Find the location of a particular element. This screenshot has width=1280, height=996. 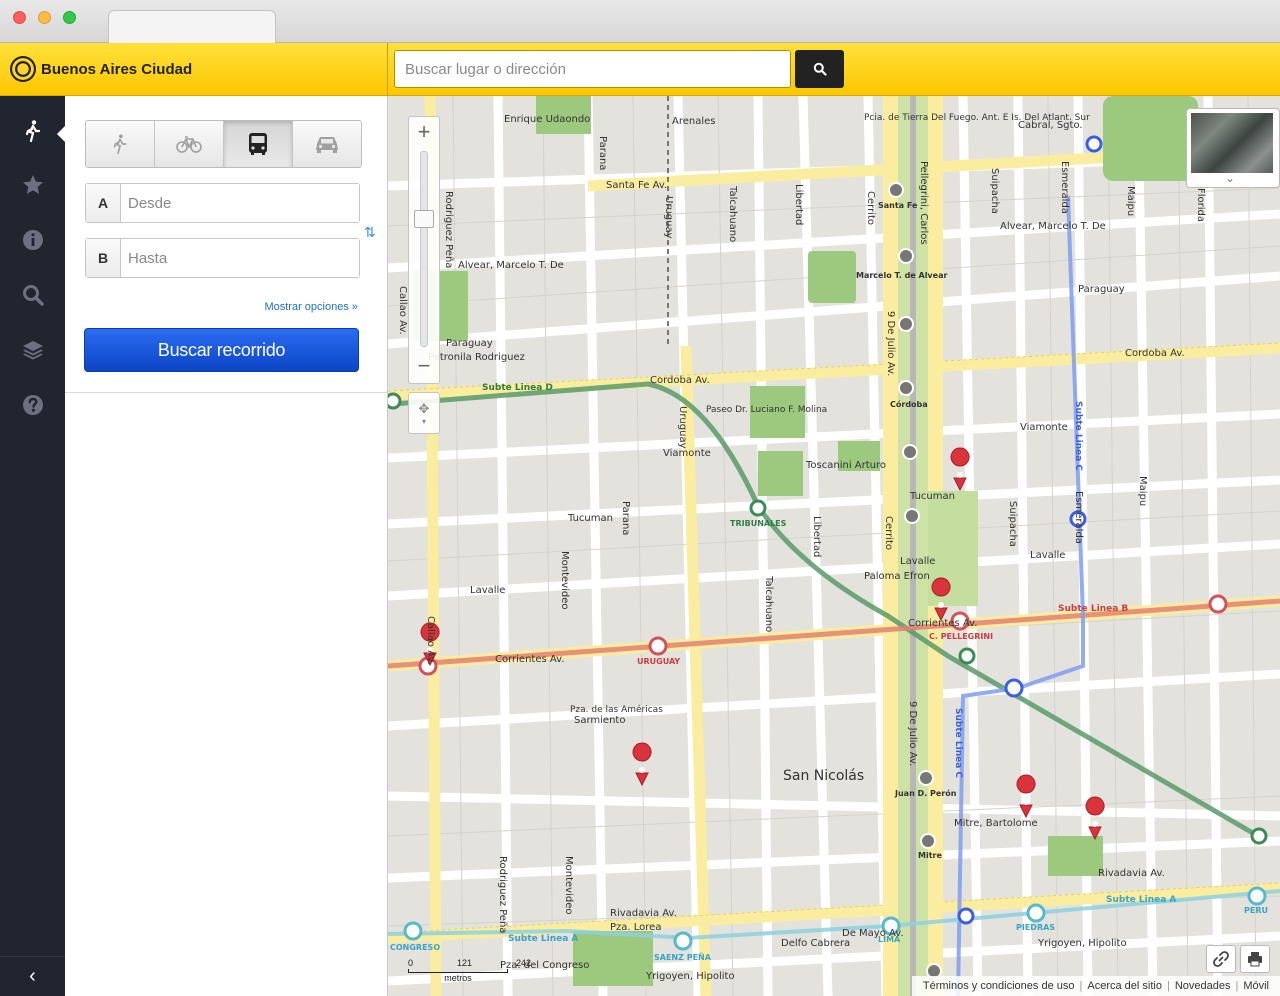

about-link: Acerca del sitio is located at coordinates (1124, 986).